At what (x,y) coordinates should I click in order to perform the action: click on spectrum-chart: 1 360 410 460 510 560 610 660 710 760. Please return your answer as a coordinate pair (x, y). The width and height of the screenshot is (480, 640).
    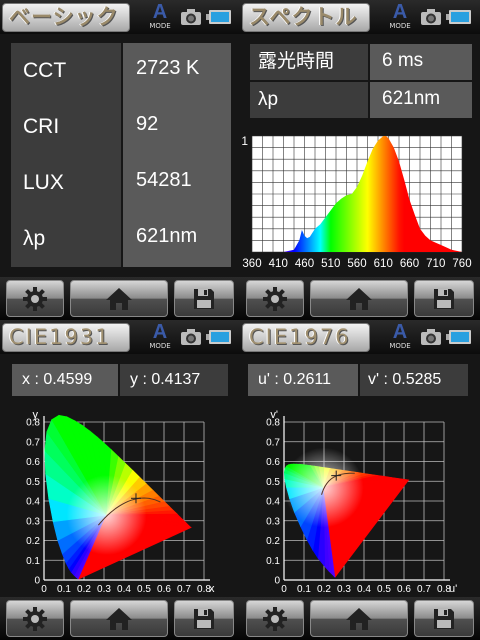
    Looking at the image, I should click on (356, 202).